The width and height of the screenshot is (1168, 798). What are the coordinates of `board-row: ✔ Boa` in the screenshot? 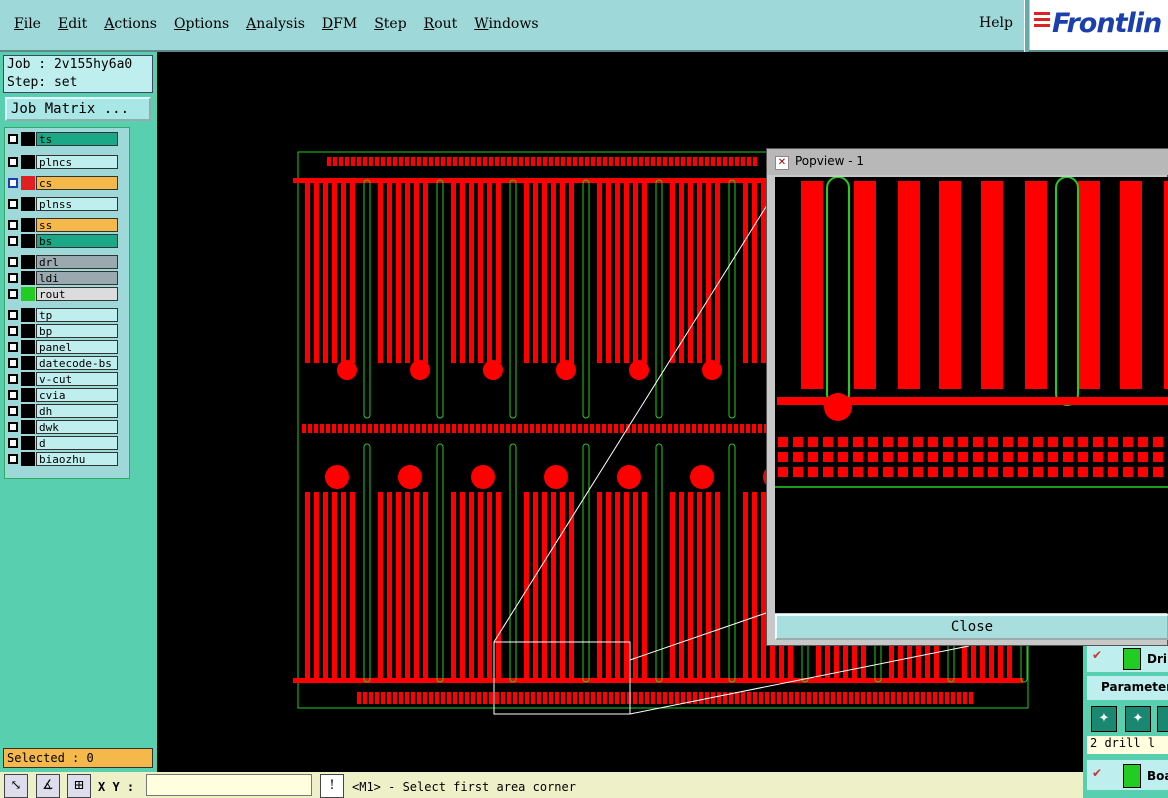 It's located at (1127, 775).